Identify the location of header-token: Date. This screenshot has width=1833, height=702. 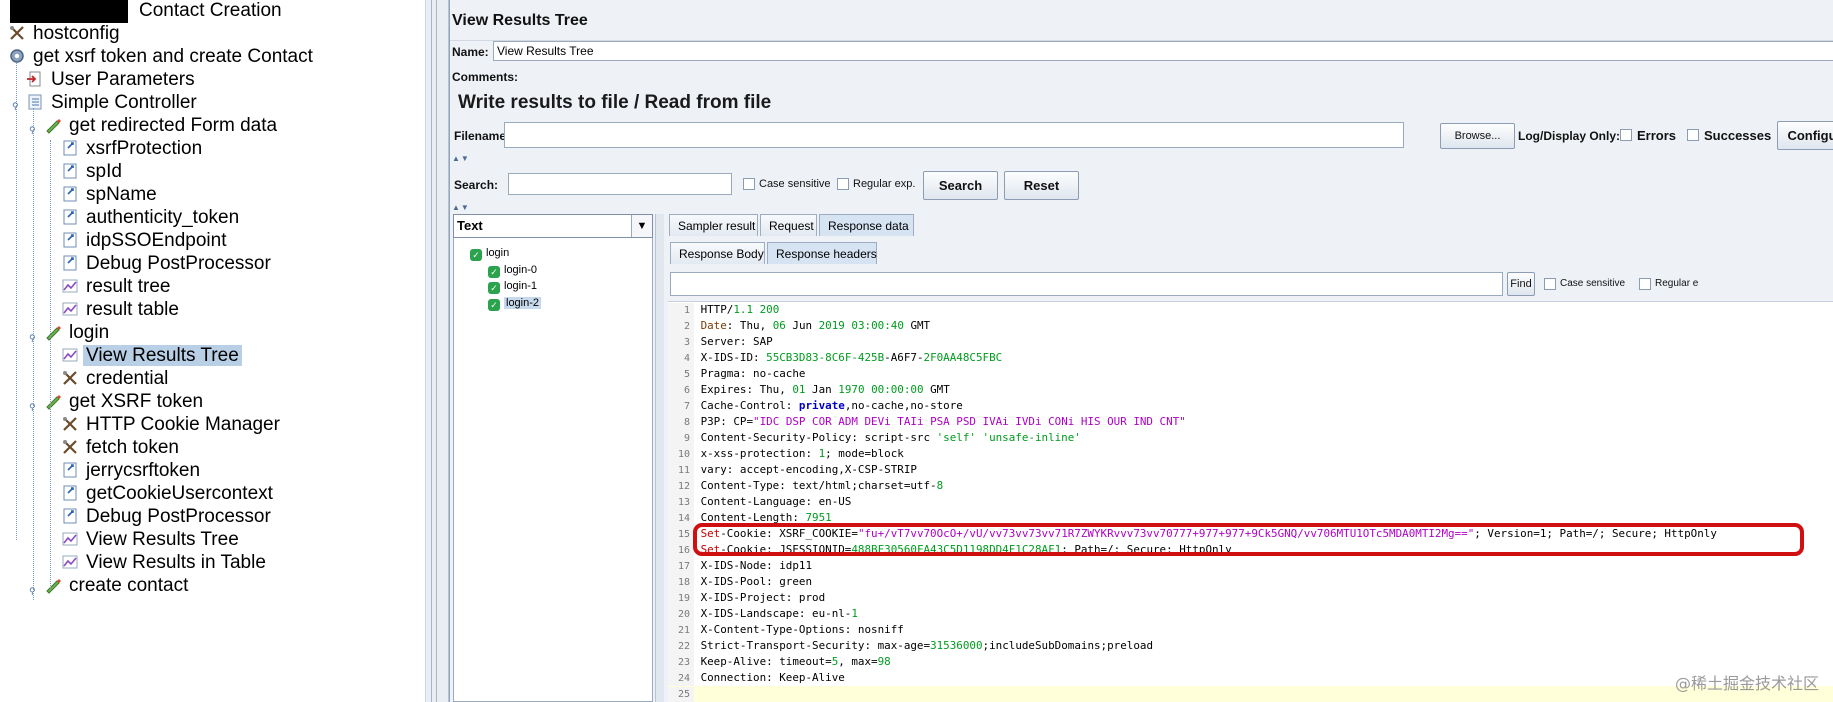
(713, 325).